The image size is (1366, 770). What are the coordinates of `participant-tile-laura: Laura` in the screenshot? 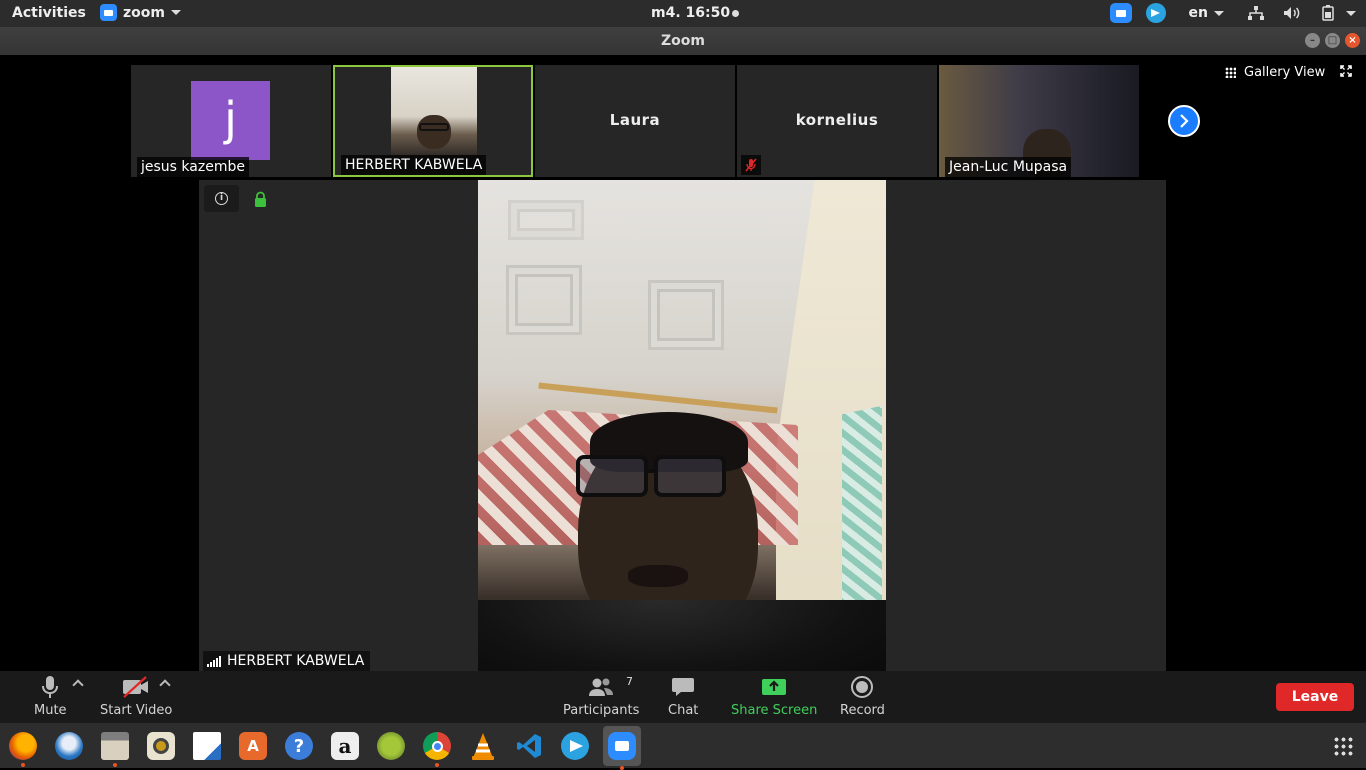 It's located at (635, 121).